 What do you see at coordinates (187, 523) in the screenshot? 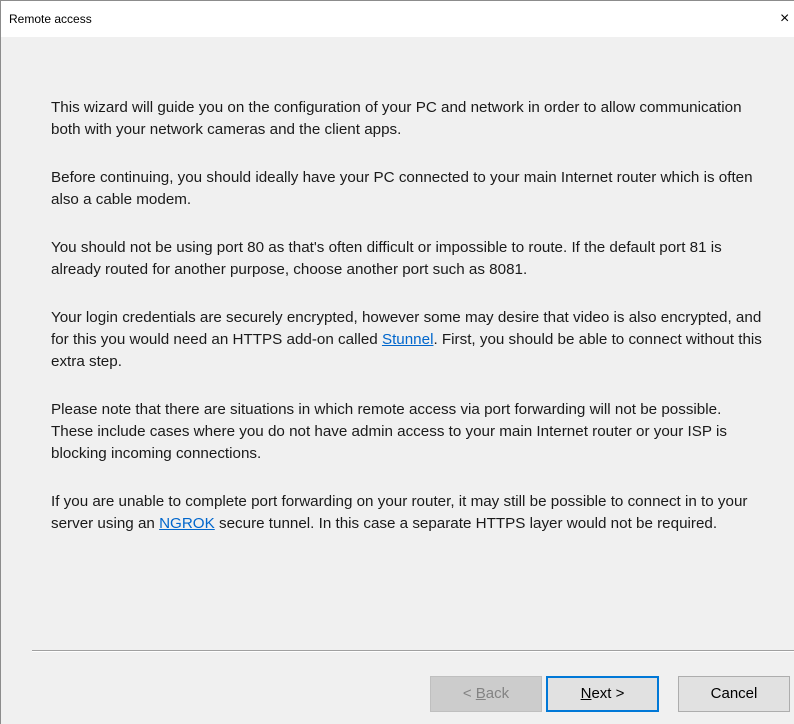
I see `ngrok-link: NGROK` at bounding box center [187, 523].